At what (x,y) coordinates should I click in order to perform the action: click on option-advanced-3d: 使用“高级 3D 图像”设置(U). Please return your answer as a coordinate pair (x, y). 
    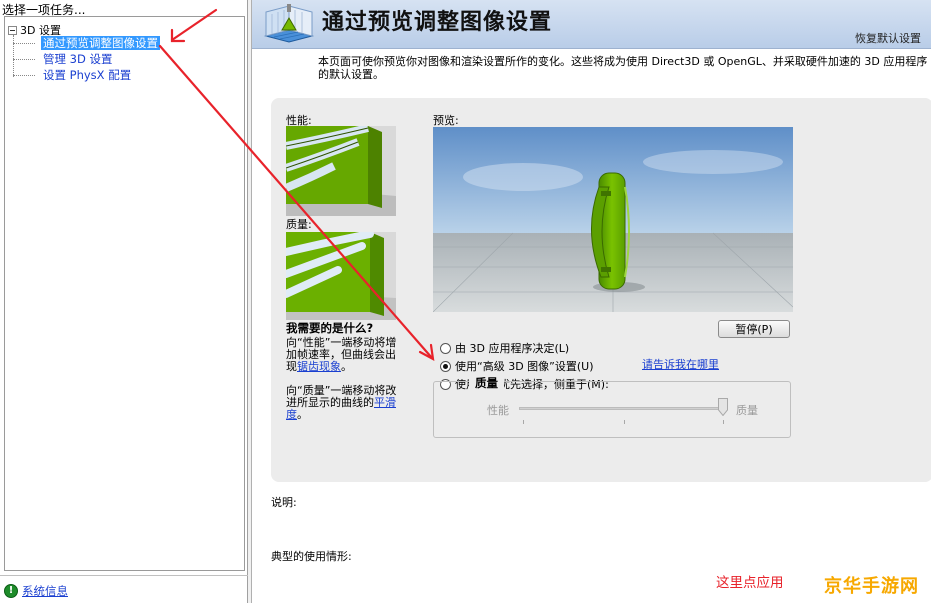
    Looking at the image, I should click on (517, 366).